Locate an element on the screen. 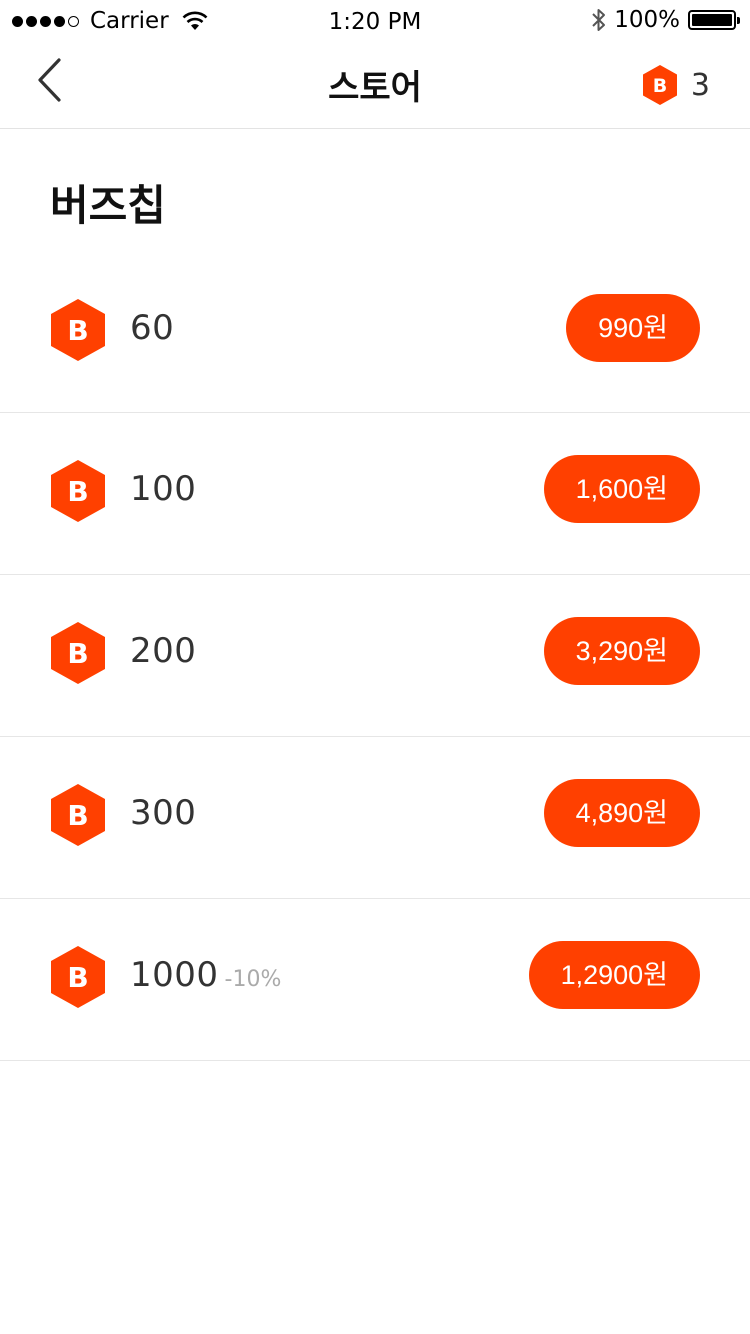 This screenshot has height=1334, width=750. chip-amount: 60 is located at coordinates (155, 328).